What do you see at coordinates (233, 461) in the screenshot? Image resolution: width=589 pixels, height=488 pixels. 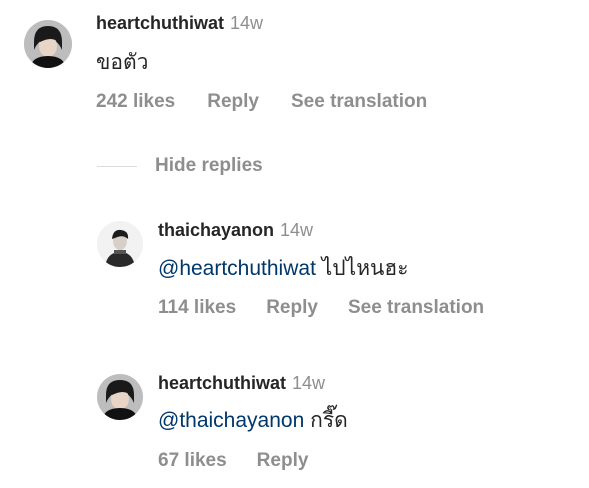 I see `comment-actions: 67 likes Reply` at bounding box center [233, 461].